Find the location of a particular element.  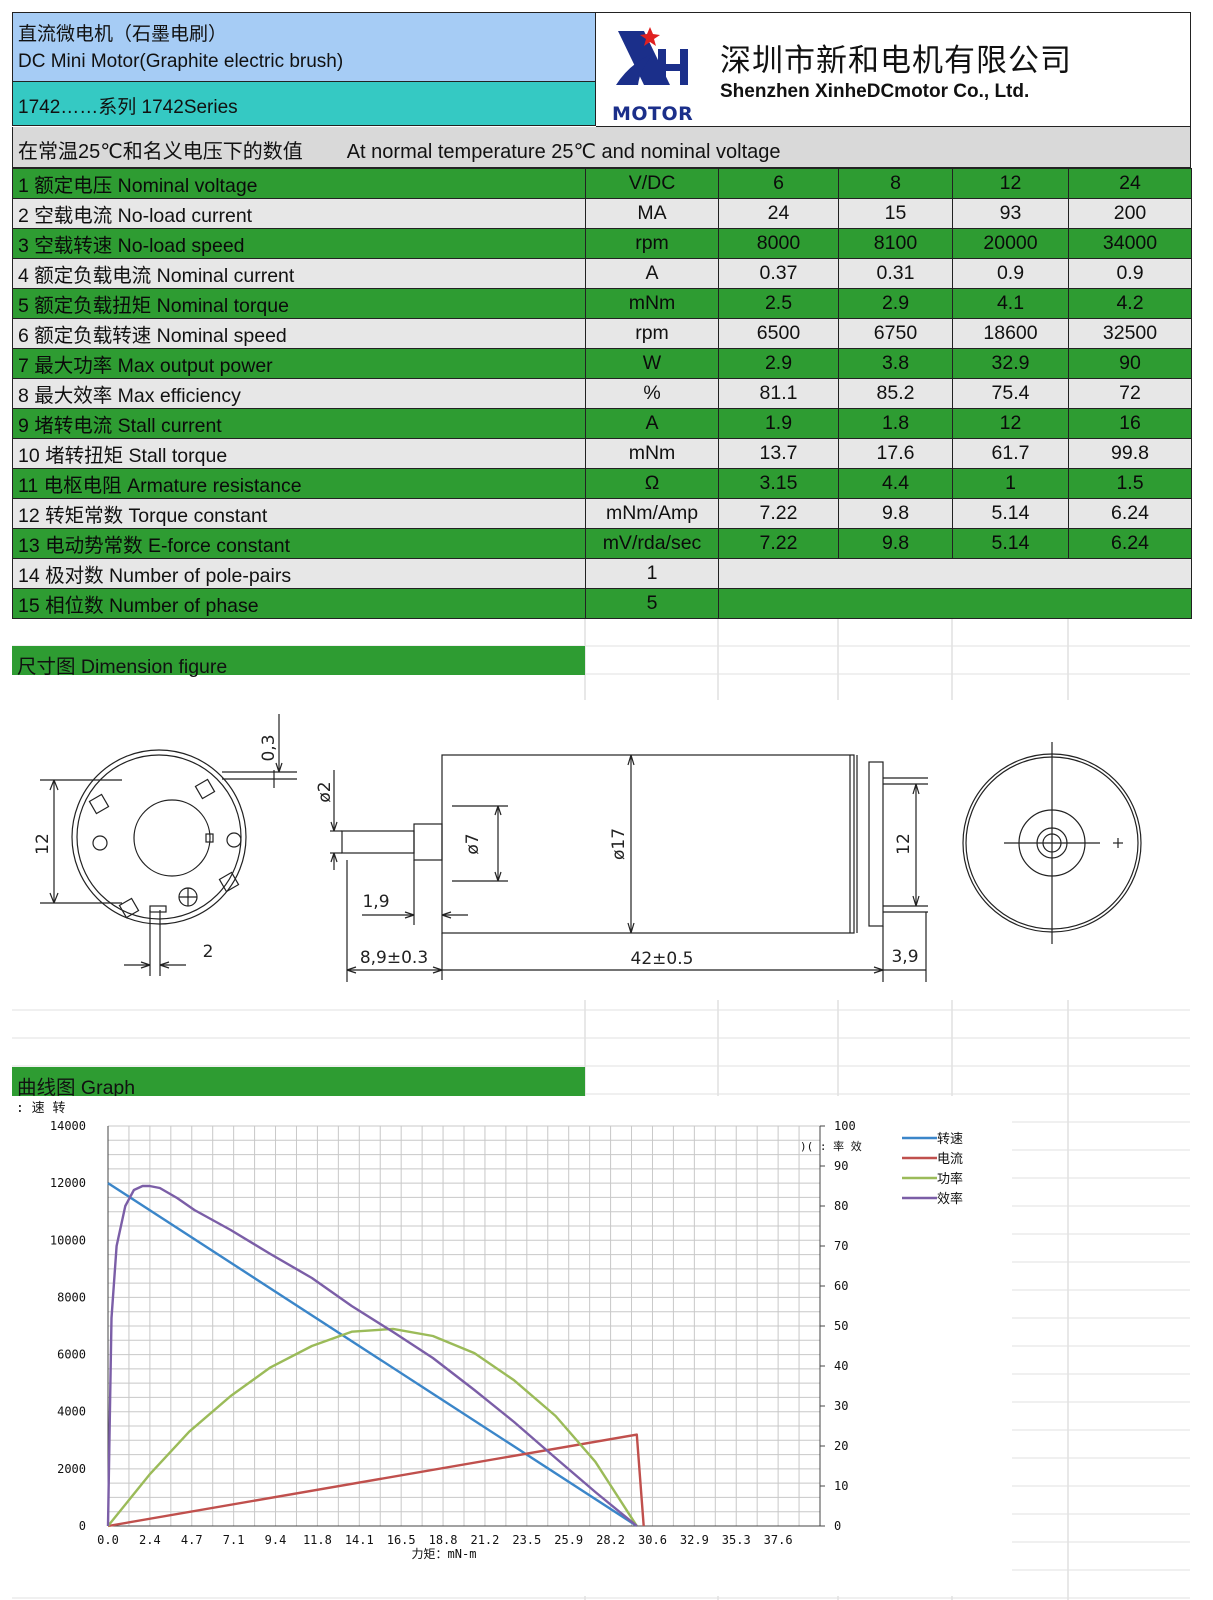

legend-label: 功率 is located at coordinates (950, 1179).